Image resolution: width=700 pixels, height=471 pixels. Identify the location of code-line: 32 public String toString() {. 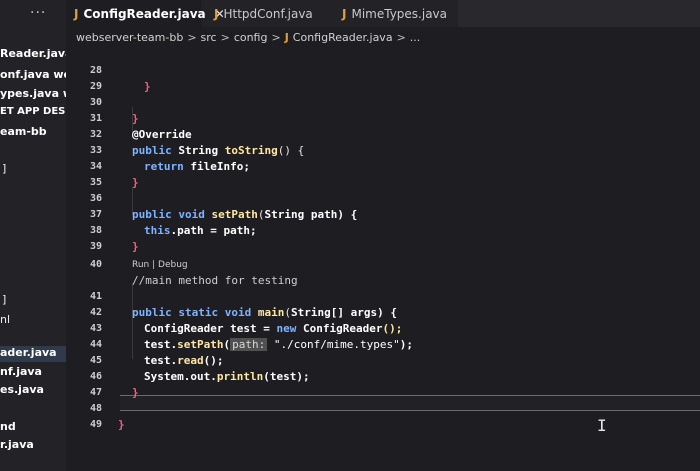
(383, 134).